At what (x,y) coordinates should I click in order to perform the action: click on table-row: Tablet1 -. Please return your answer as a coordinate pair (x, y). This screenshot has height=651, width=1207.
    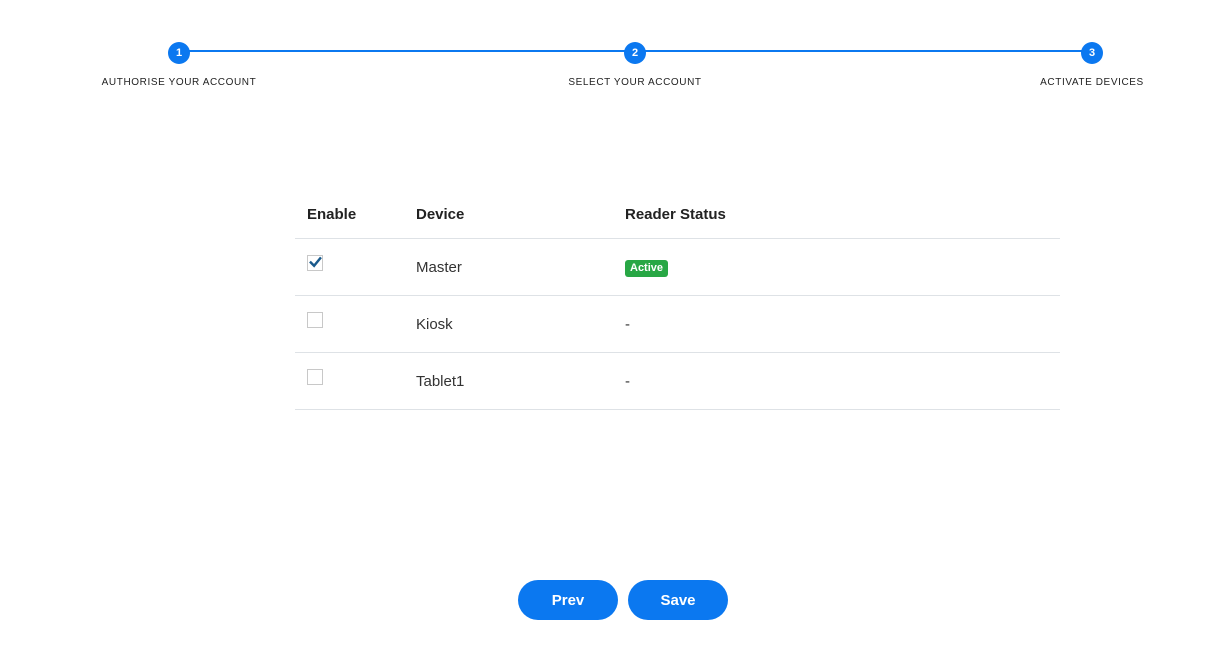
    Looking at the image, I should click on (677, 381).